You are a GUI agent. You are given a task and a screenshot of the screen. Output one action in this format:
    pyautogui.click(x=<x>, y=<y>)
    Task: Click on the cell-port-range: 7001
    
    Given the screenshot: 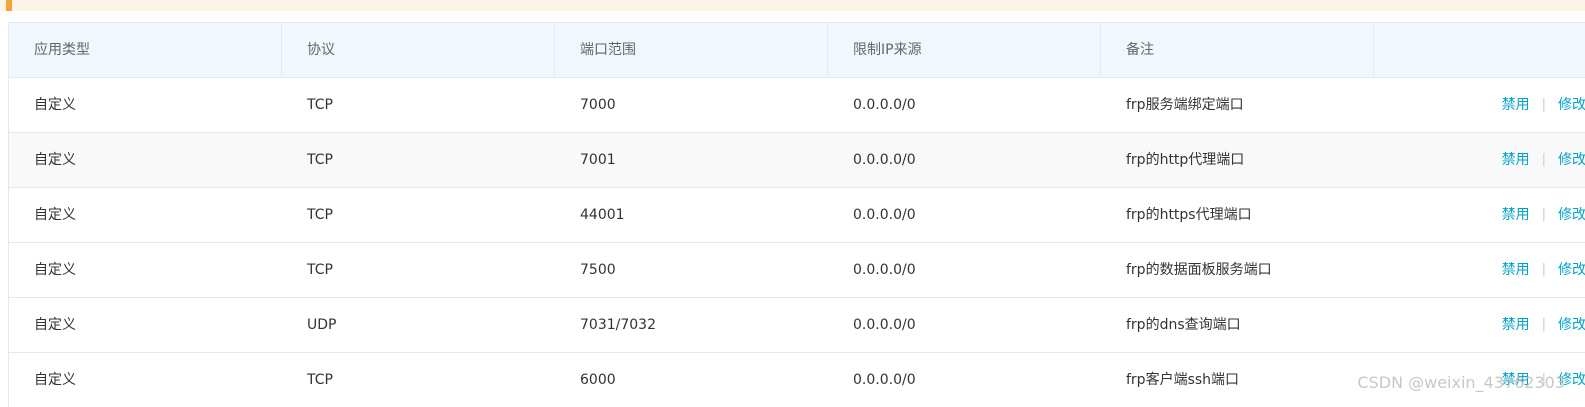 What is the action you would take?
    pyautogui.click(x=598, y=160)
    